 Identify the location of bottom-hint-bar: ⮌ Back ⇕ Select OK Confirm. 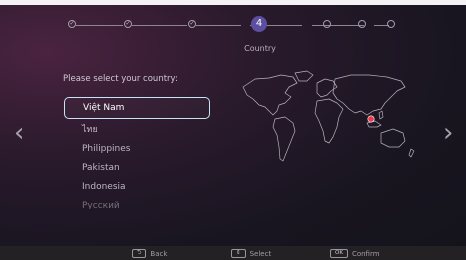
(233, 253).